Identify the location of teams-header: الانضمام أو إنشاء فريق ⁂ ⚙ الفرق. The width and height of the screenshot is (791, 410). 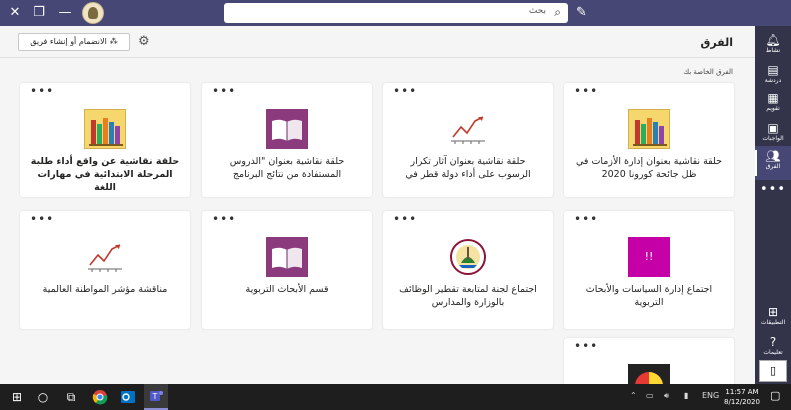
(377, 42).